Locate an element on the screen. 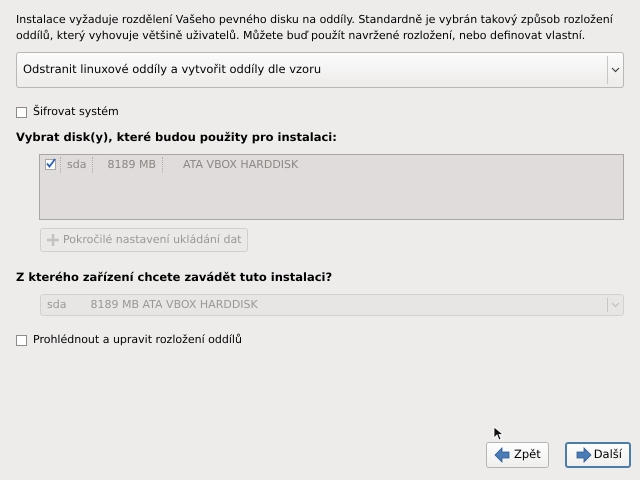 This screenshot has height=480, width=640. left-arrow-icon is located at coordinates (503, 455).